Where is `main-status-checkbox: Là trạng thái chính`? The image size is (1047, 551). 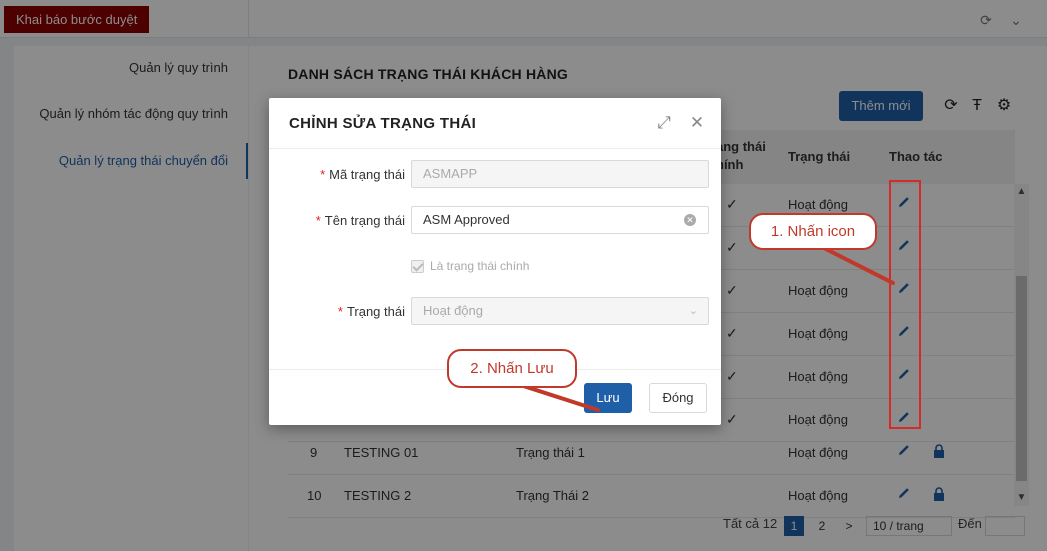 main-status-checkbox: Là trạng thái chính is located at coordinates (470, 266).